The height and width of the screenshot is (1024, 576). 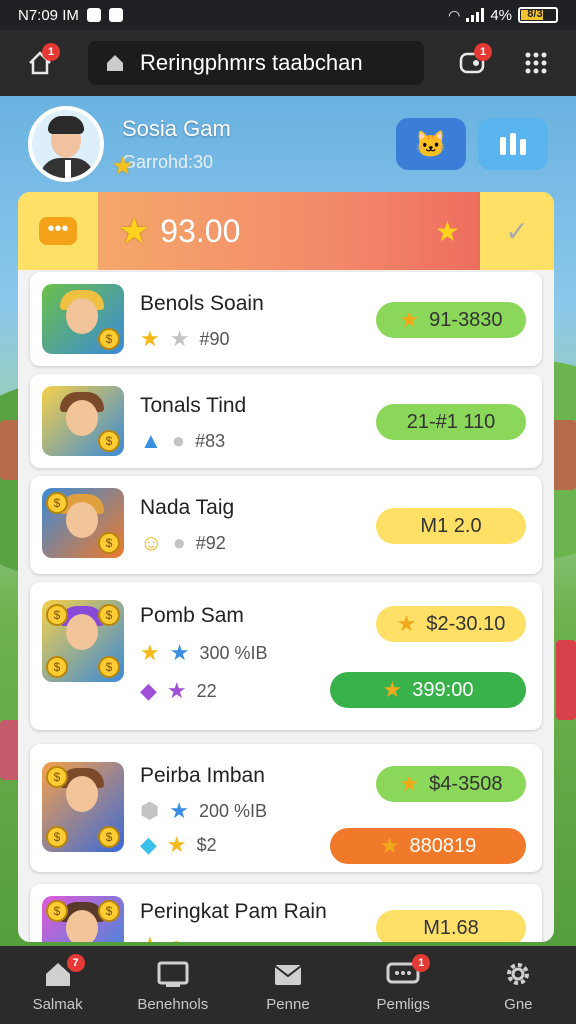 I want to click on wifi-icon: ◠, so click(x=454, y=14).